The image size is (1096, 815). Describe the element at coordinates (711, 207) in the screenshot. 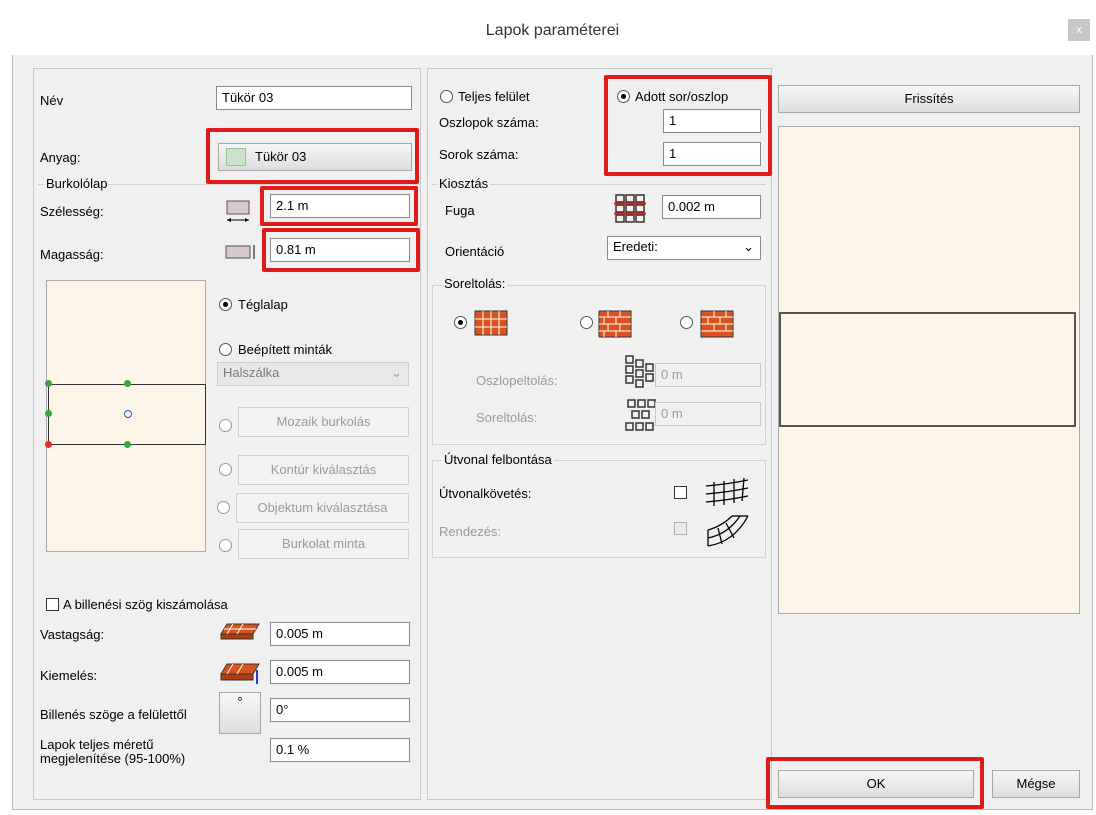

I see `fuga-input: 0.002 m` at that location.